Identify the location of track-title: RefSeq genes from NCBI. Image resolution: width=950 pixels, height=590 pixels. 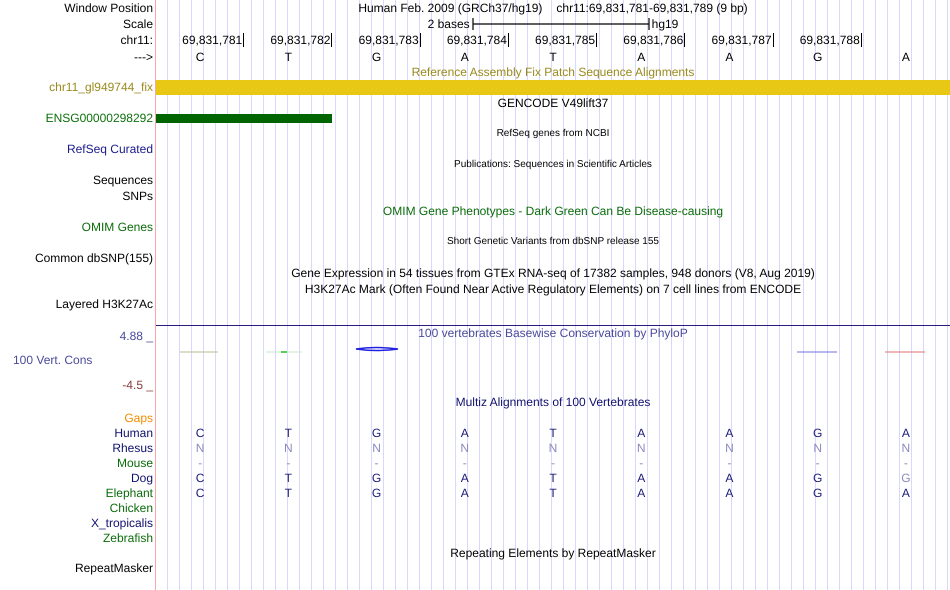
(553, 133).